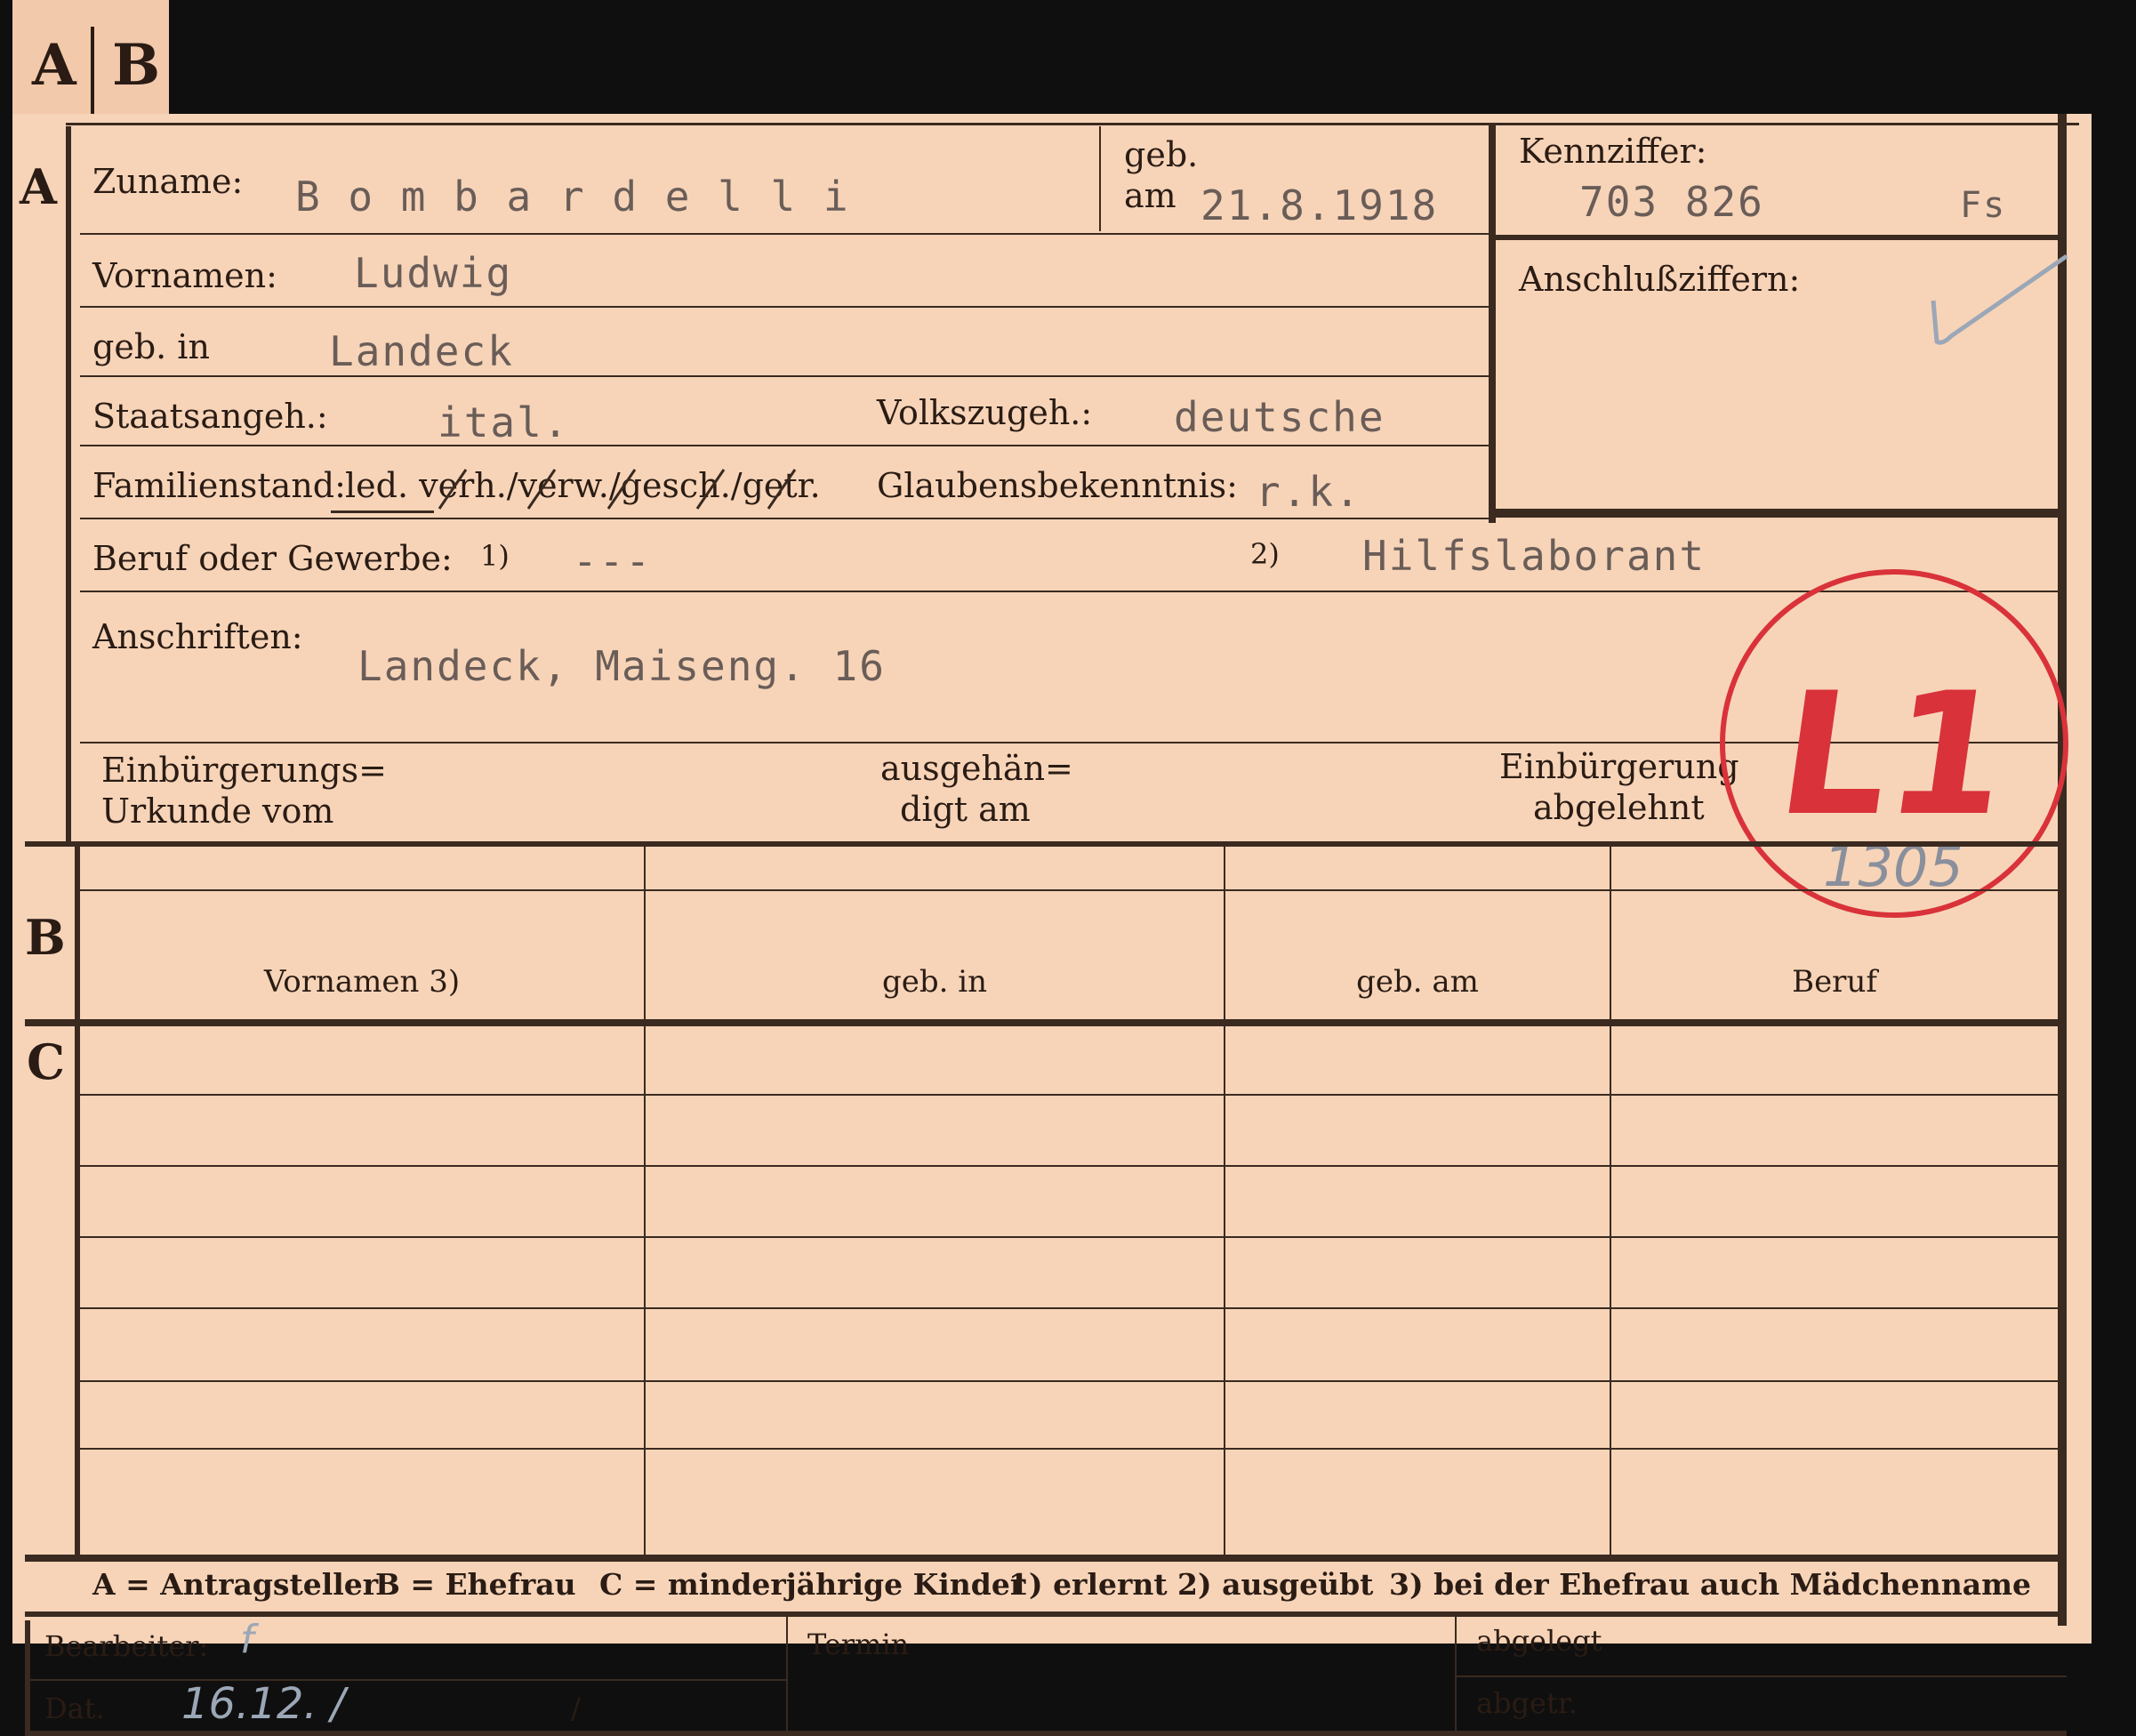  I want to click on beruf-label: Beruf oder Gewerbe:, so click(272, 559).